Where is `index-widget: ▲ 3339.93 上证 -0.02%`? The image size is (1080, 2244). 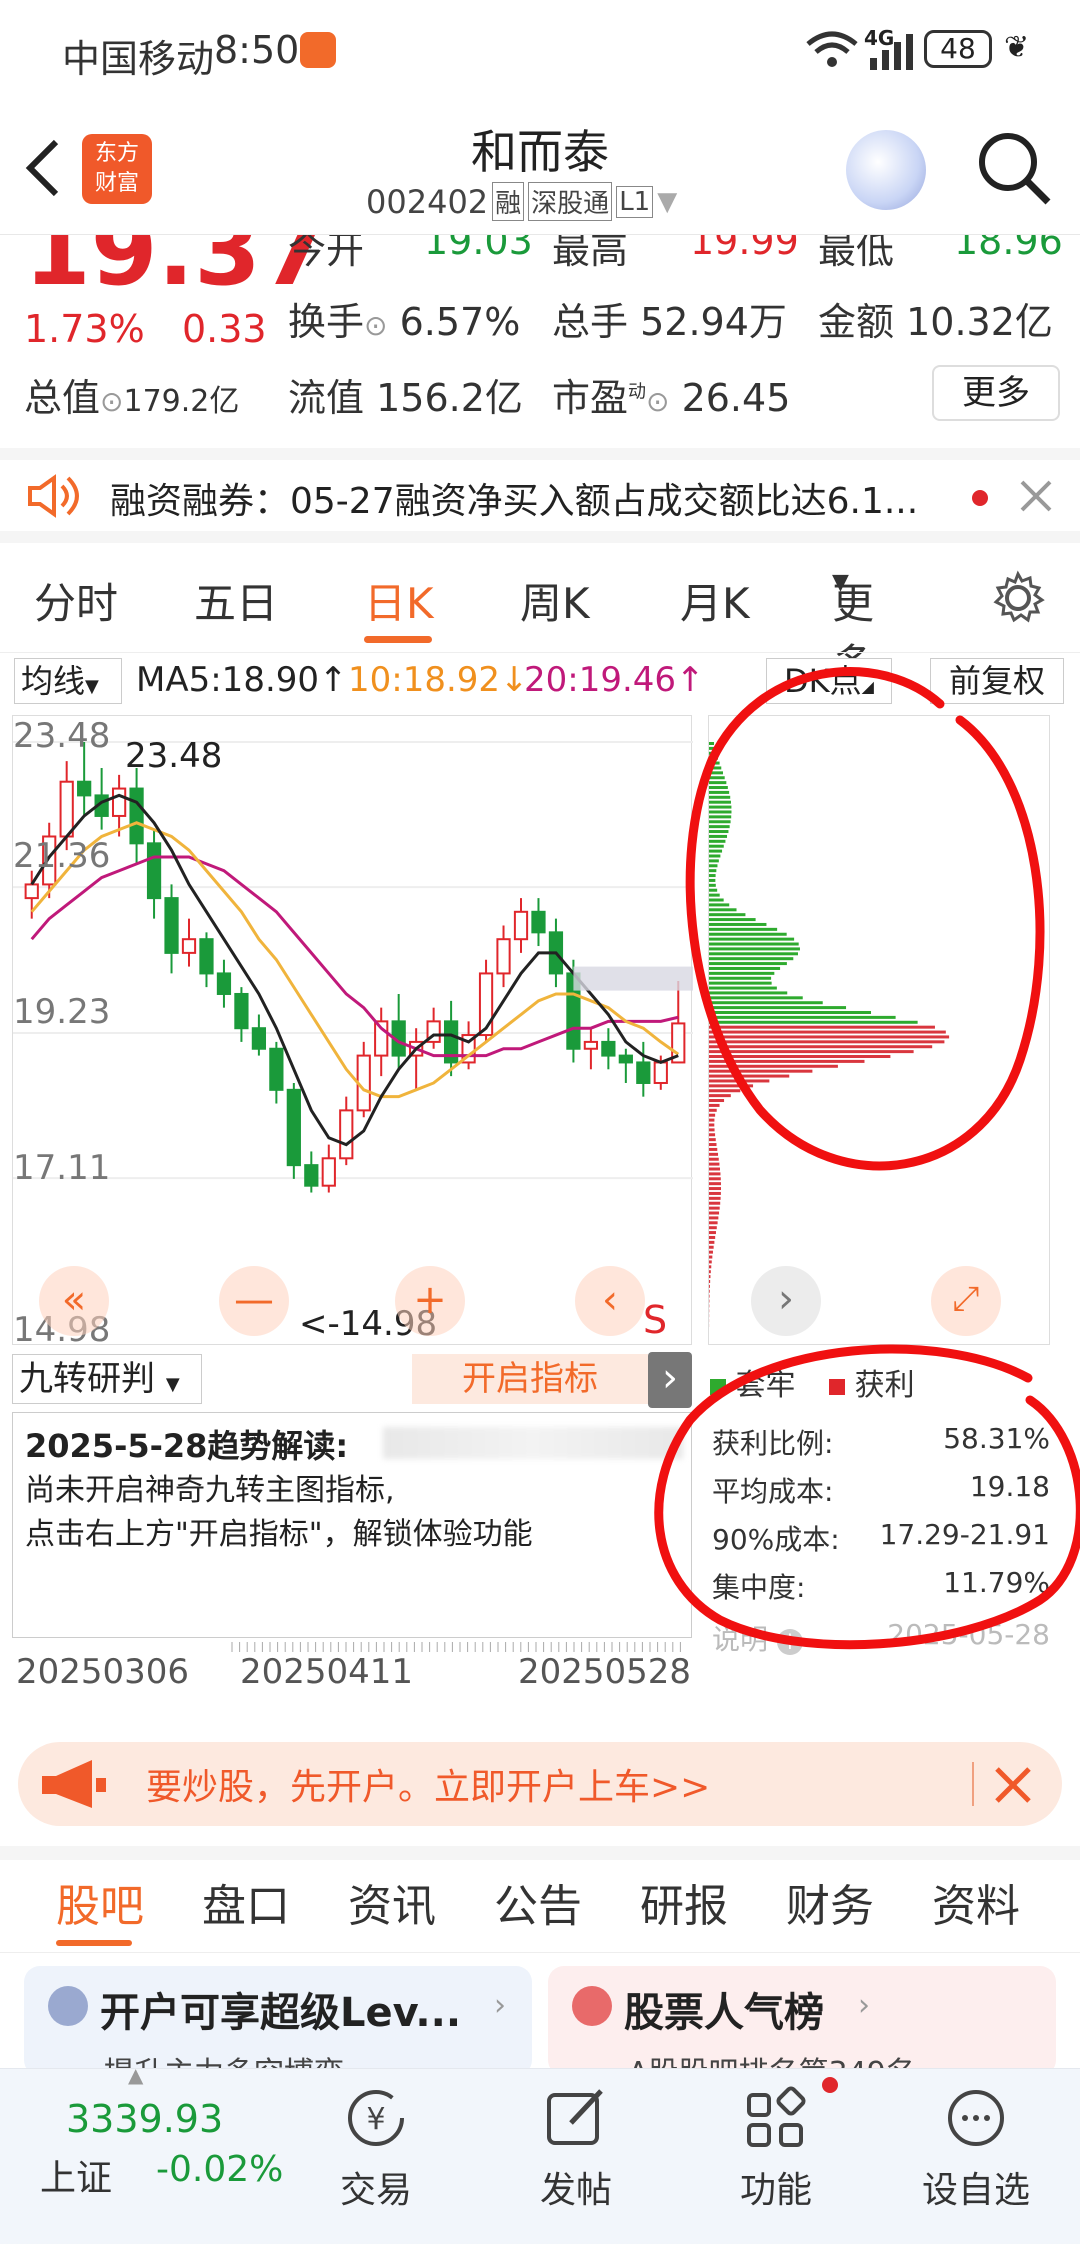
index-widget: ▲ 3339.93 上证 -0.02% is located at coordinates (150, 2153).